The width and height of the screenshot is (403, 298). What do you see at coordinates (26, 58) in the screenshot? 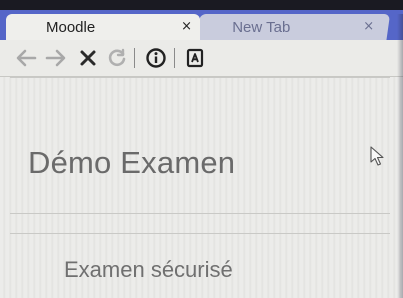
I see `back-arrow-icon` at bounding box center [26, 58].